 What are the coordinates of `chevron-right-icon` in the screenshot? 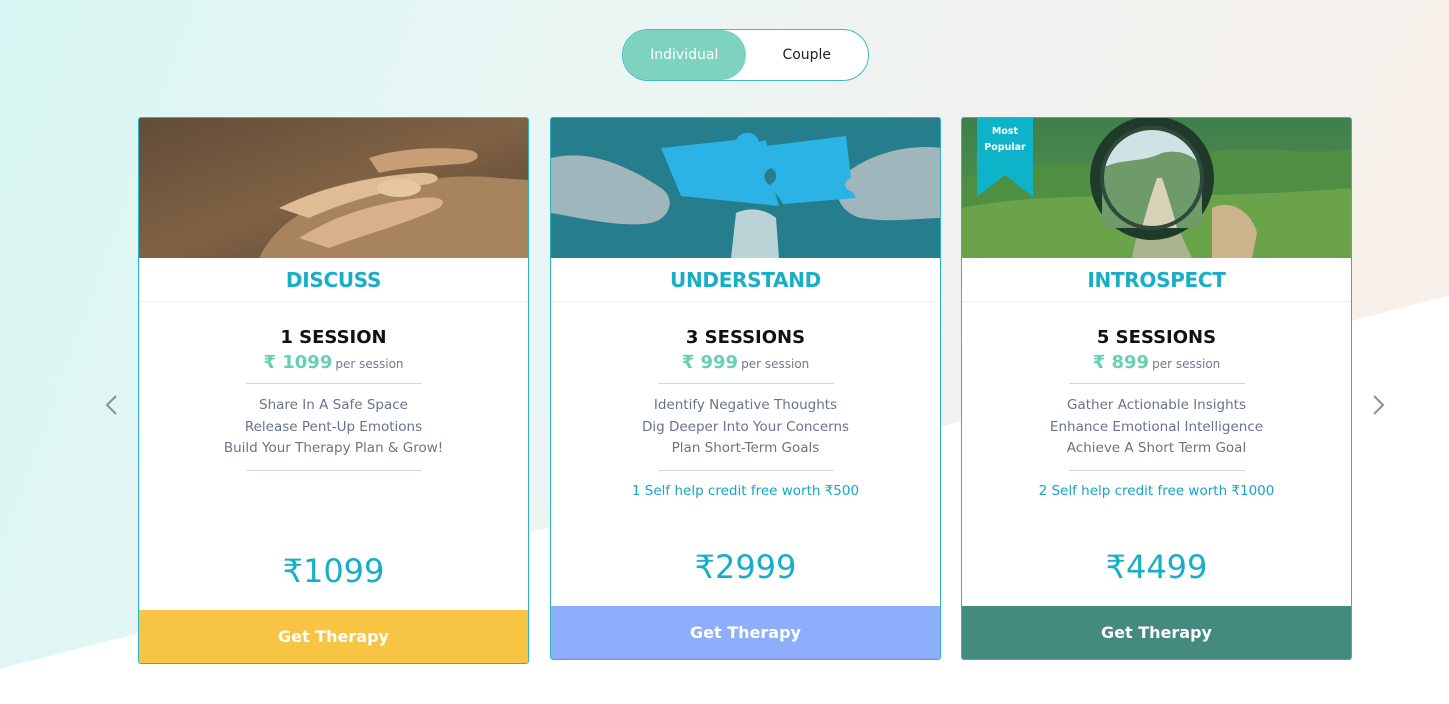 It's located at (1379, 405).